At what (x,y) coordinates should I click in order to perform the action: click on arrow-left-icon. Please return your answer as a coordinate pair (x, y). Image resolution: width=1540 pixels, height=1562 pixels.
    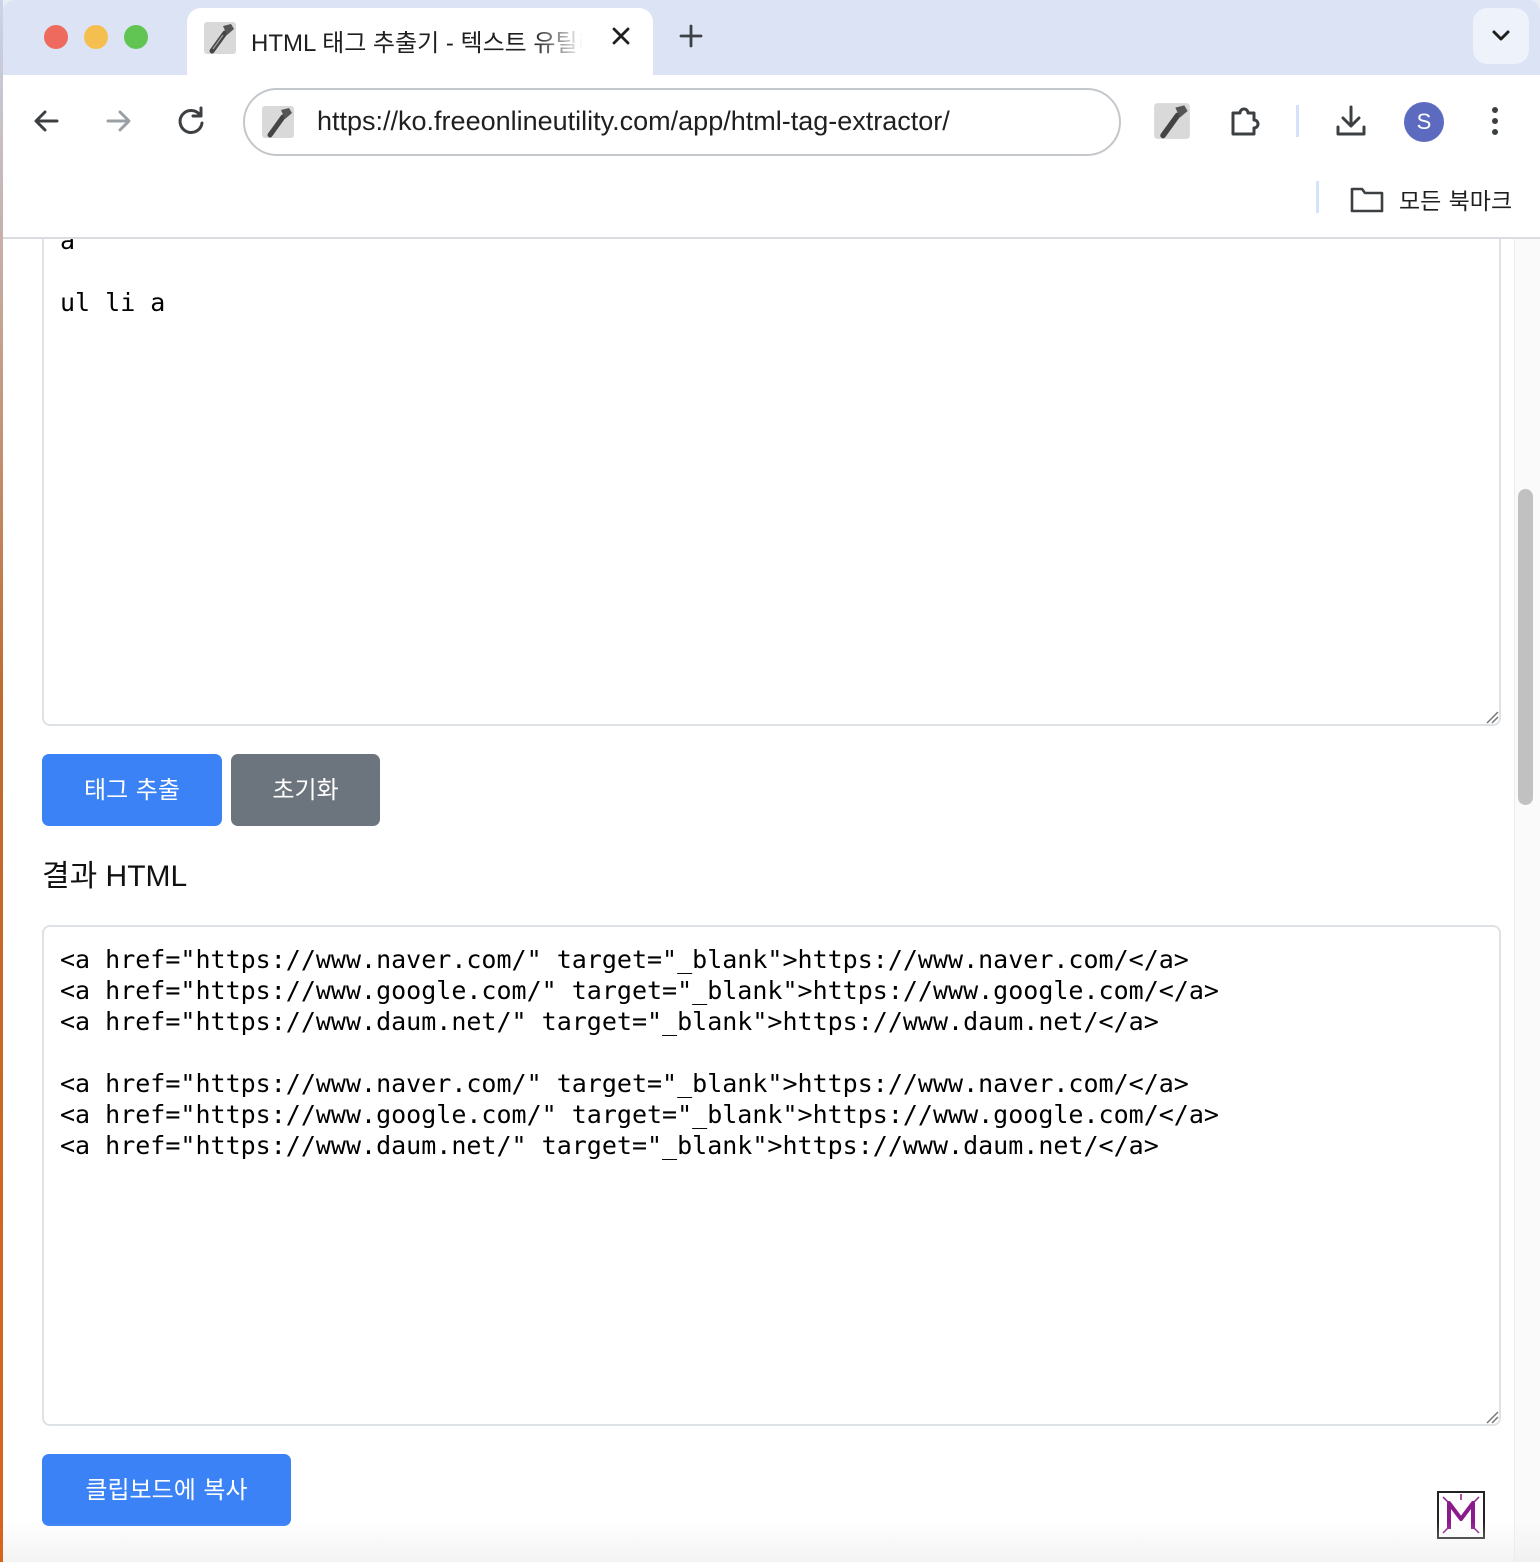
    Looking at the image, I should click on (47, 121).